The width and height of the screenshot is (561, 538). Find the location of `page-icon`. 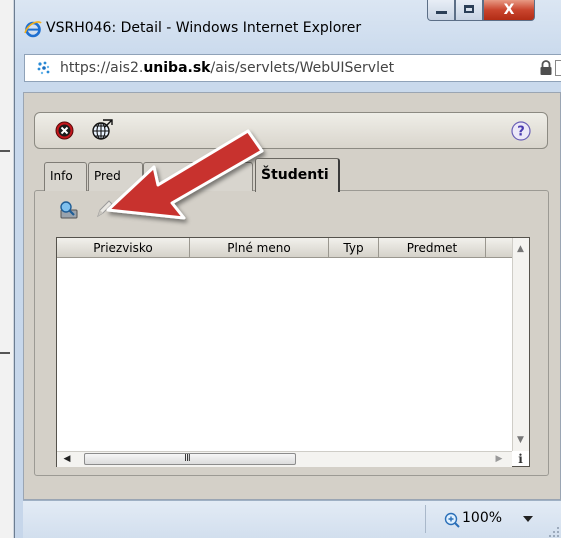

page-icon is located at coordinates (43, 68).